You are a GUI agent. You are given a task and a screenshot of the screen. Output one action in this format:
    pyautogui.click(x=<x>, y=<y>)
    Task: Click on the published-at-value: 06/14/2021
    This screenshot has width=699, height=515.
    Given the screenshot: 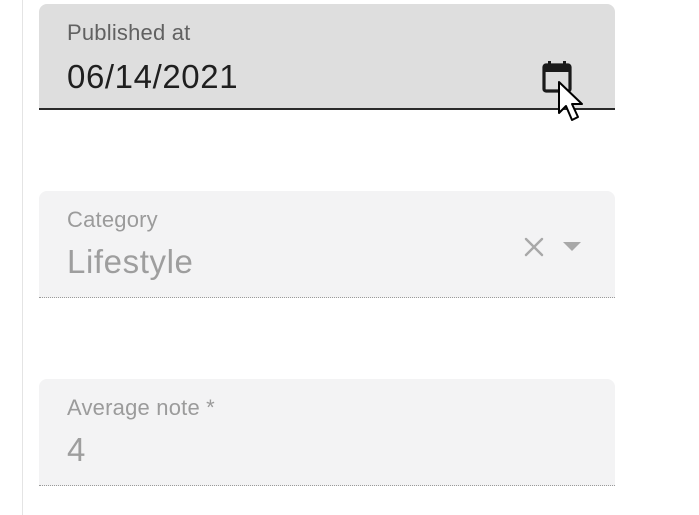 What is the action you would take?
    pyautogui.click(x=152, y=77)
    